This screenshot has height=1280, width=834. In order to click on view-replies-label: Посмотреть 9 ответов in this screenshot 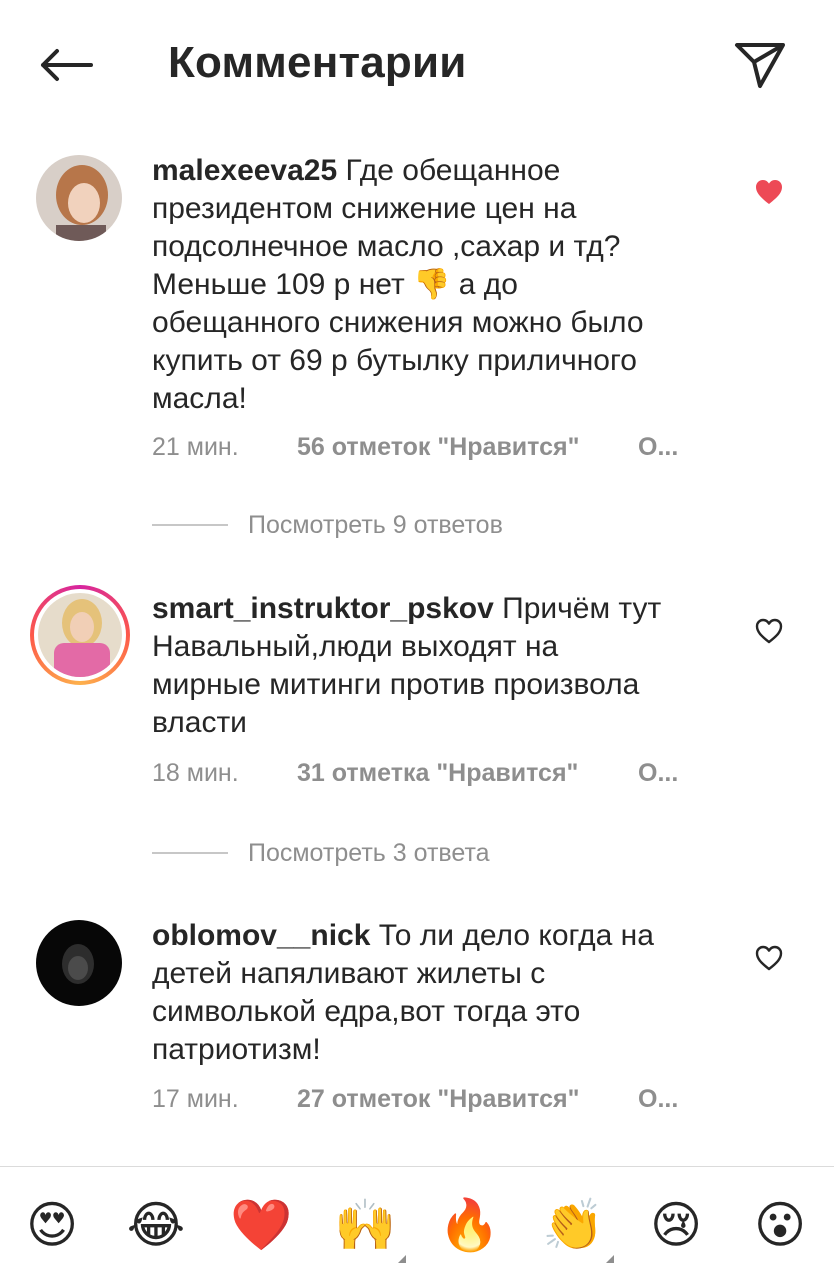, I will do `click(375, 524)`.